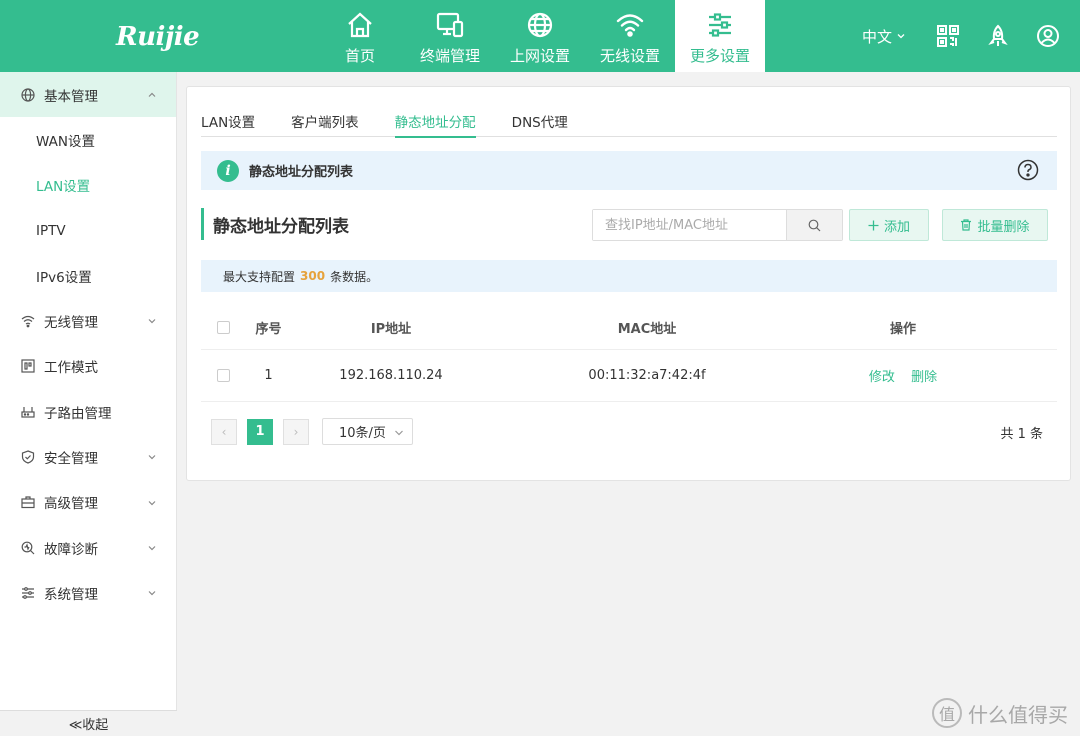  What do you see at coordinates (876, 36) in the screenshot?
I see `language-label: 中文` at bounding box center [876, 36].